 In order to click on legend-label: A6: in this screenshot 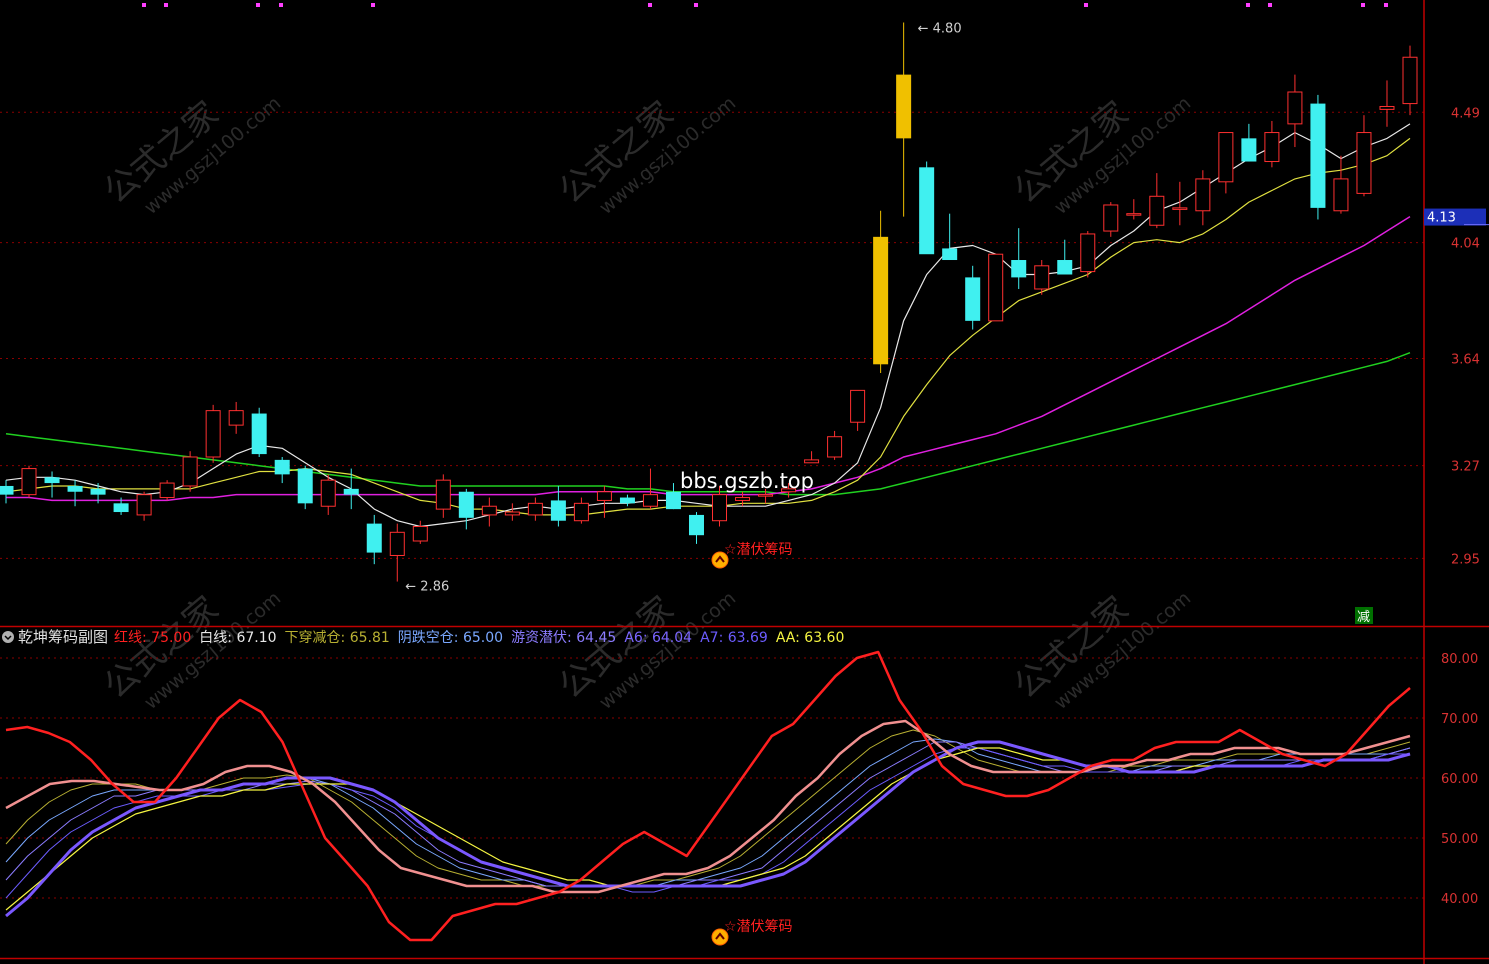, I will do `click(638, 638)`.